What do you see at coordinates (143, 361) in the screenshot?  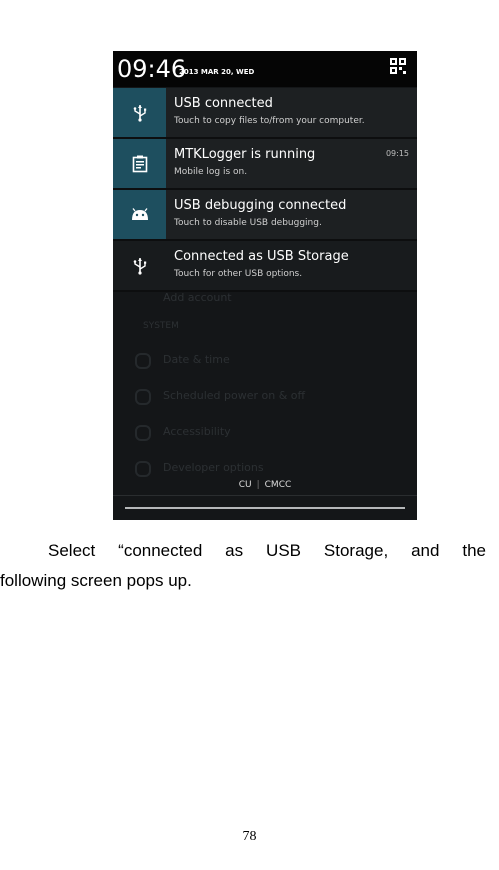 I see `clock-icon` at bounding box center [143, 361].